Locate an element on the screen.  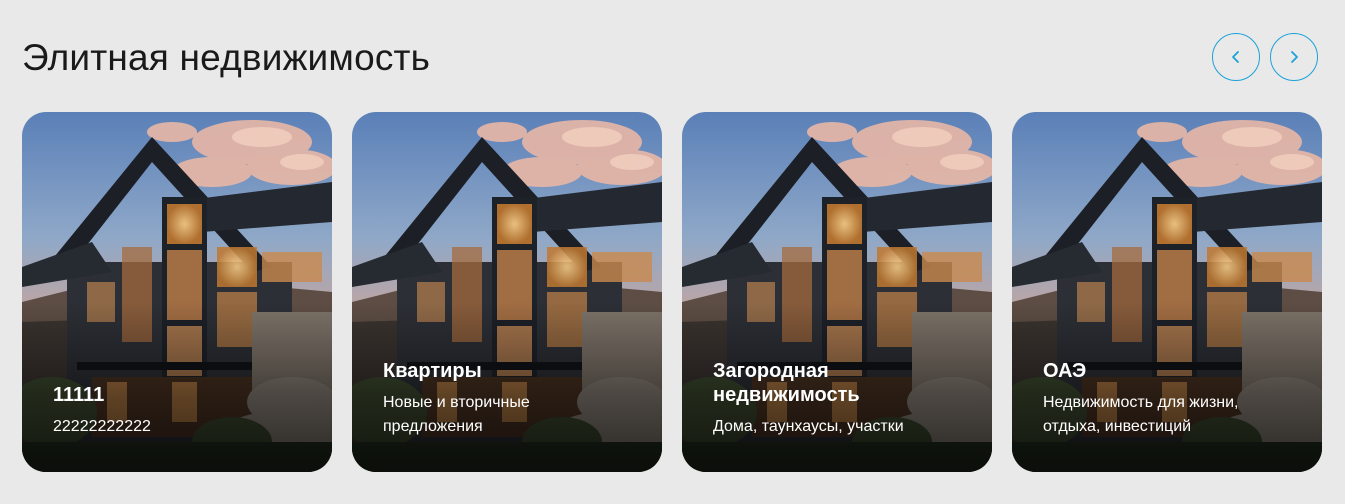
card-title: Загородная недвижимость is located at coordinates (786, 383).